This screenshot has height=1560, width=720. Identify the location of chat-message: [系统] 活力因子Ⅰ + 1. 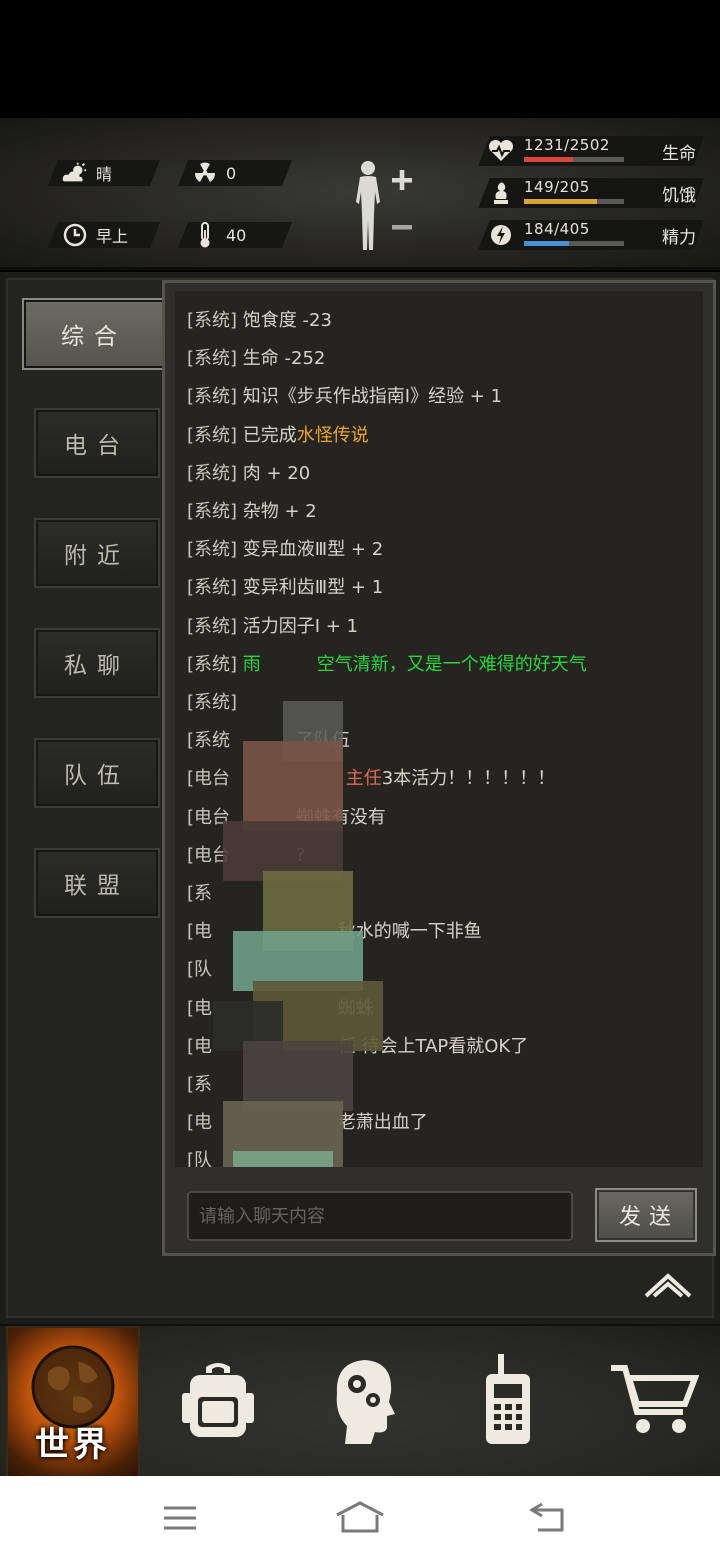
(272, 627).